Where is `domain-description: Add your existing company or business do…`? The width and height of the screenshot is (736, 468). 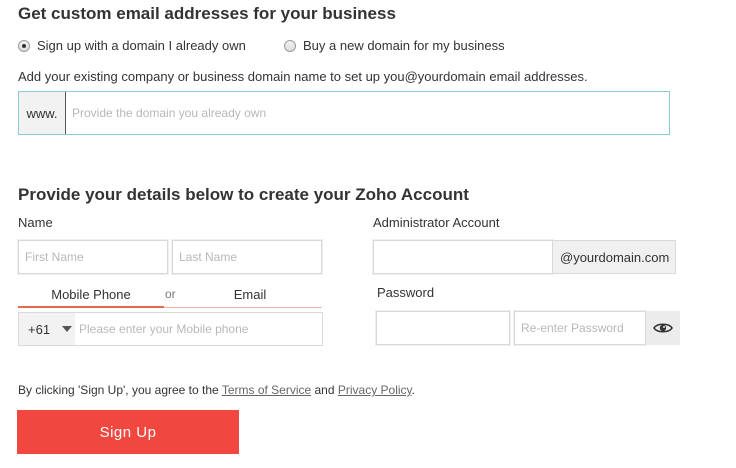 domain-description: Add your existing company or business do… is located at coordinates (303, 76).